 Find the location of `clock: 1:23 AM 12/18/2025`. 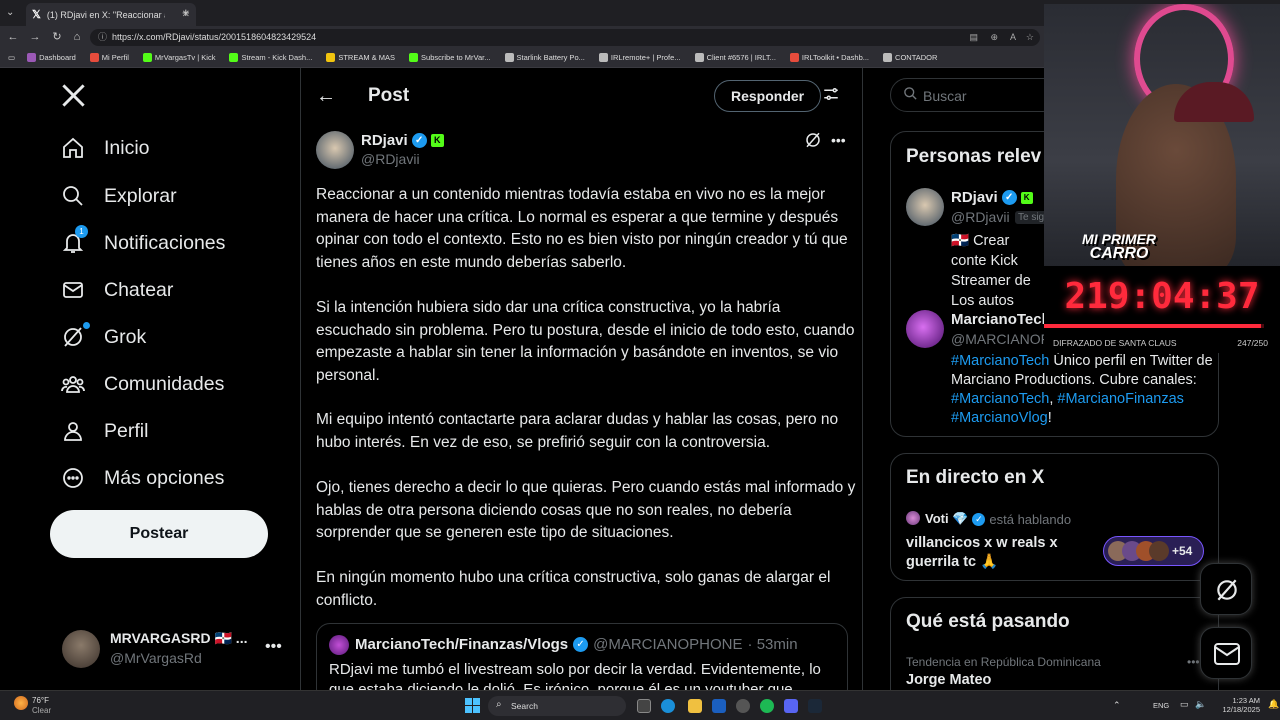

clock: 1:23 AM 12/18/2025 is located at coordinates (1237, 705).